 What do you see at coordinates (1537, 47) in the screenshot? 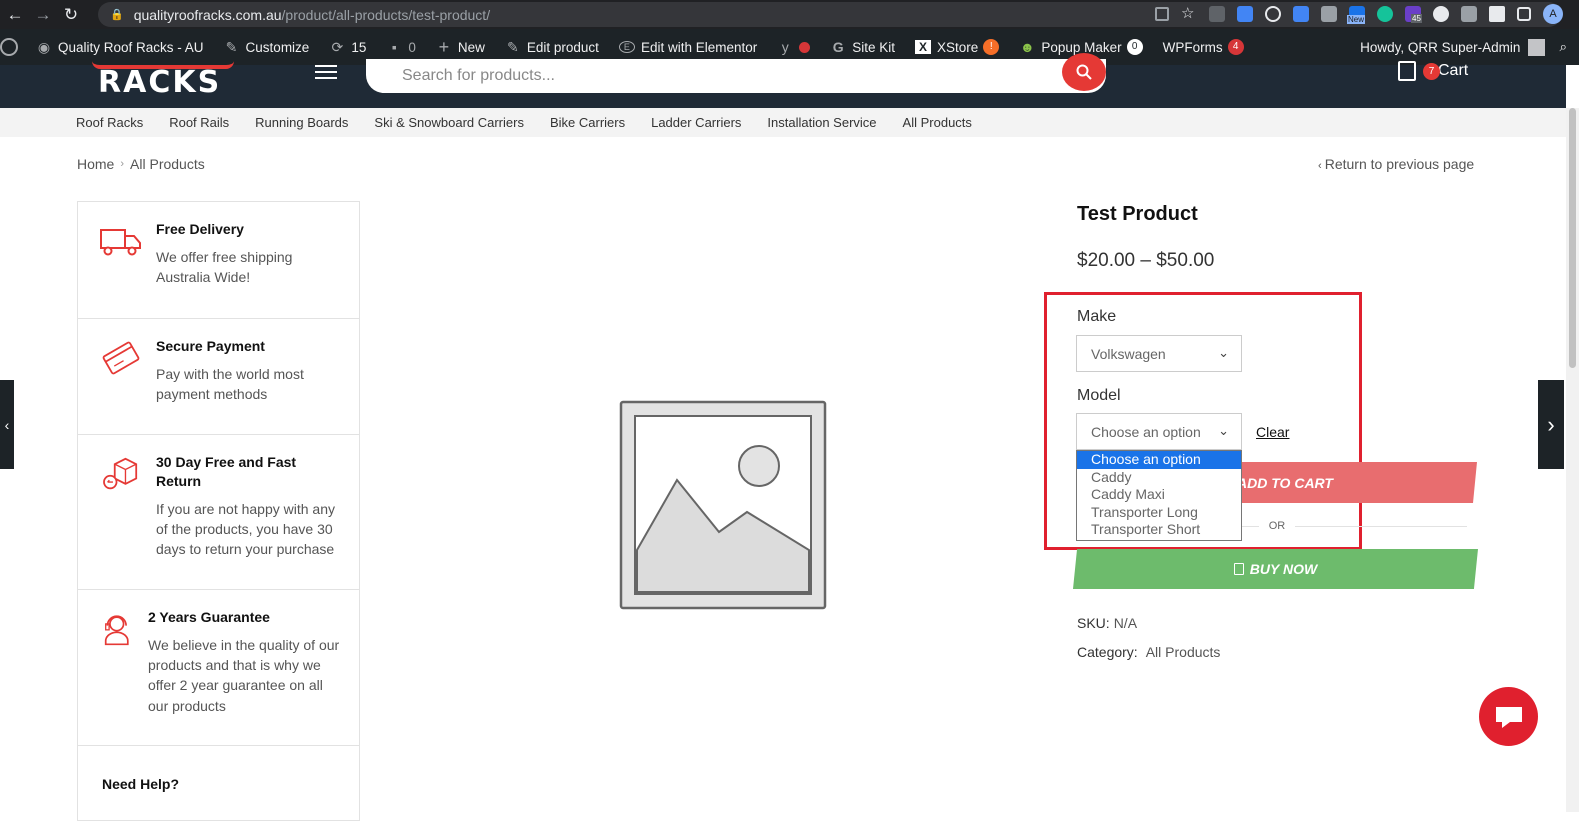
I see `user-avatar` at bounding box center [1537, 47].